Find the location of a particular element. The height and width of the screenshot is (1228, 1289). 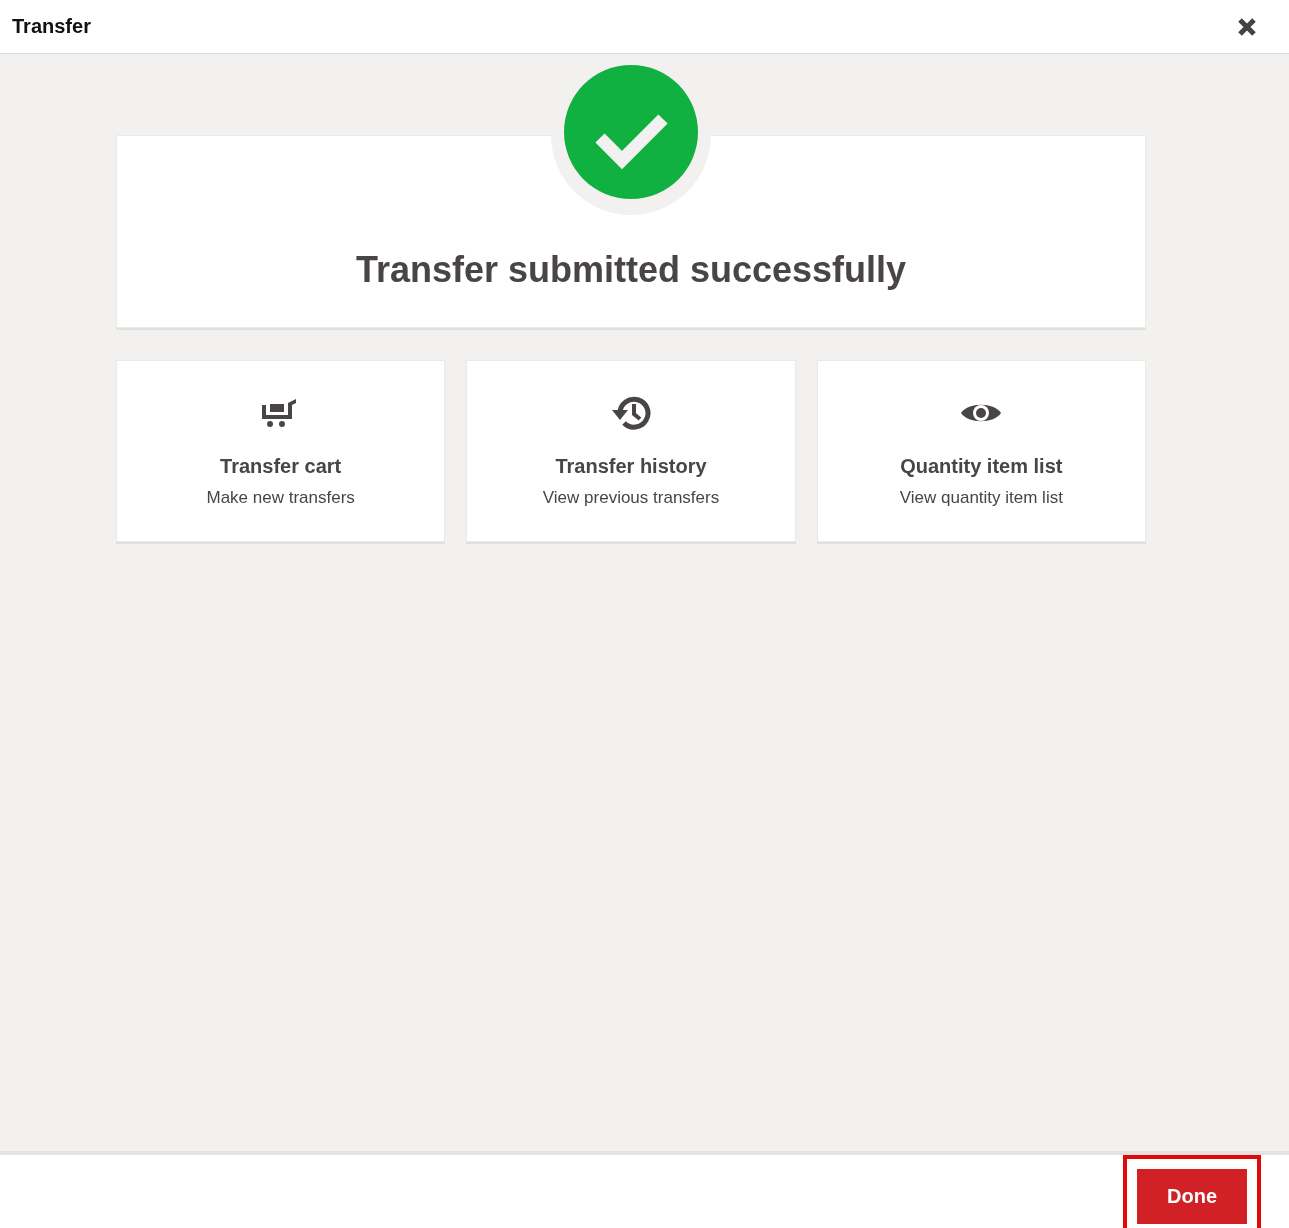

tile-subtitle: Make new transfers is located at coordinates (280, 498).